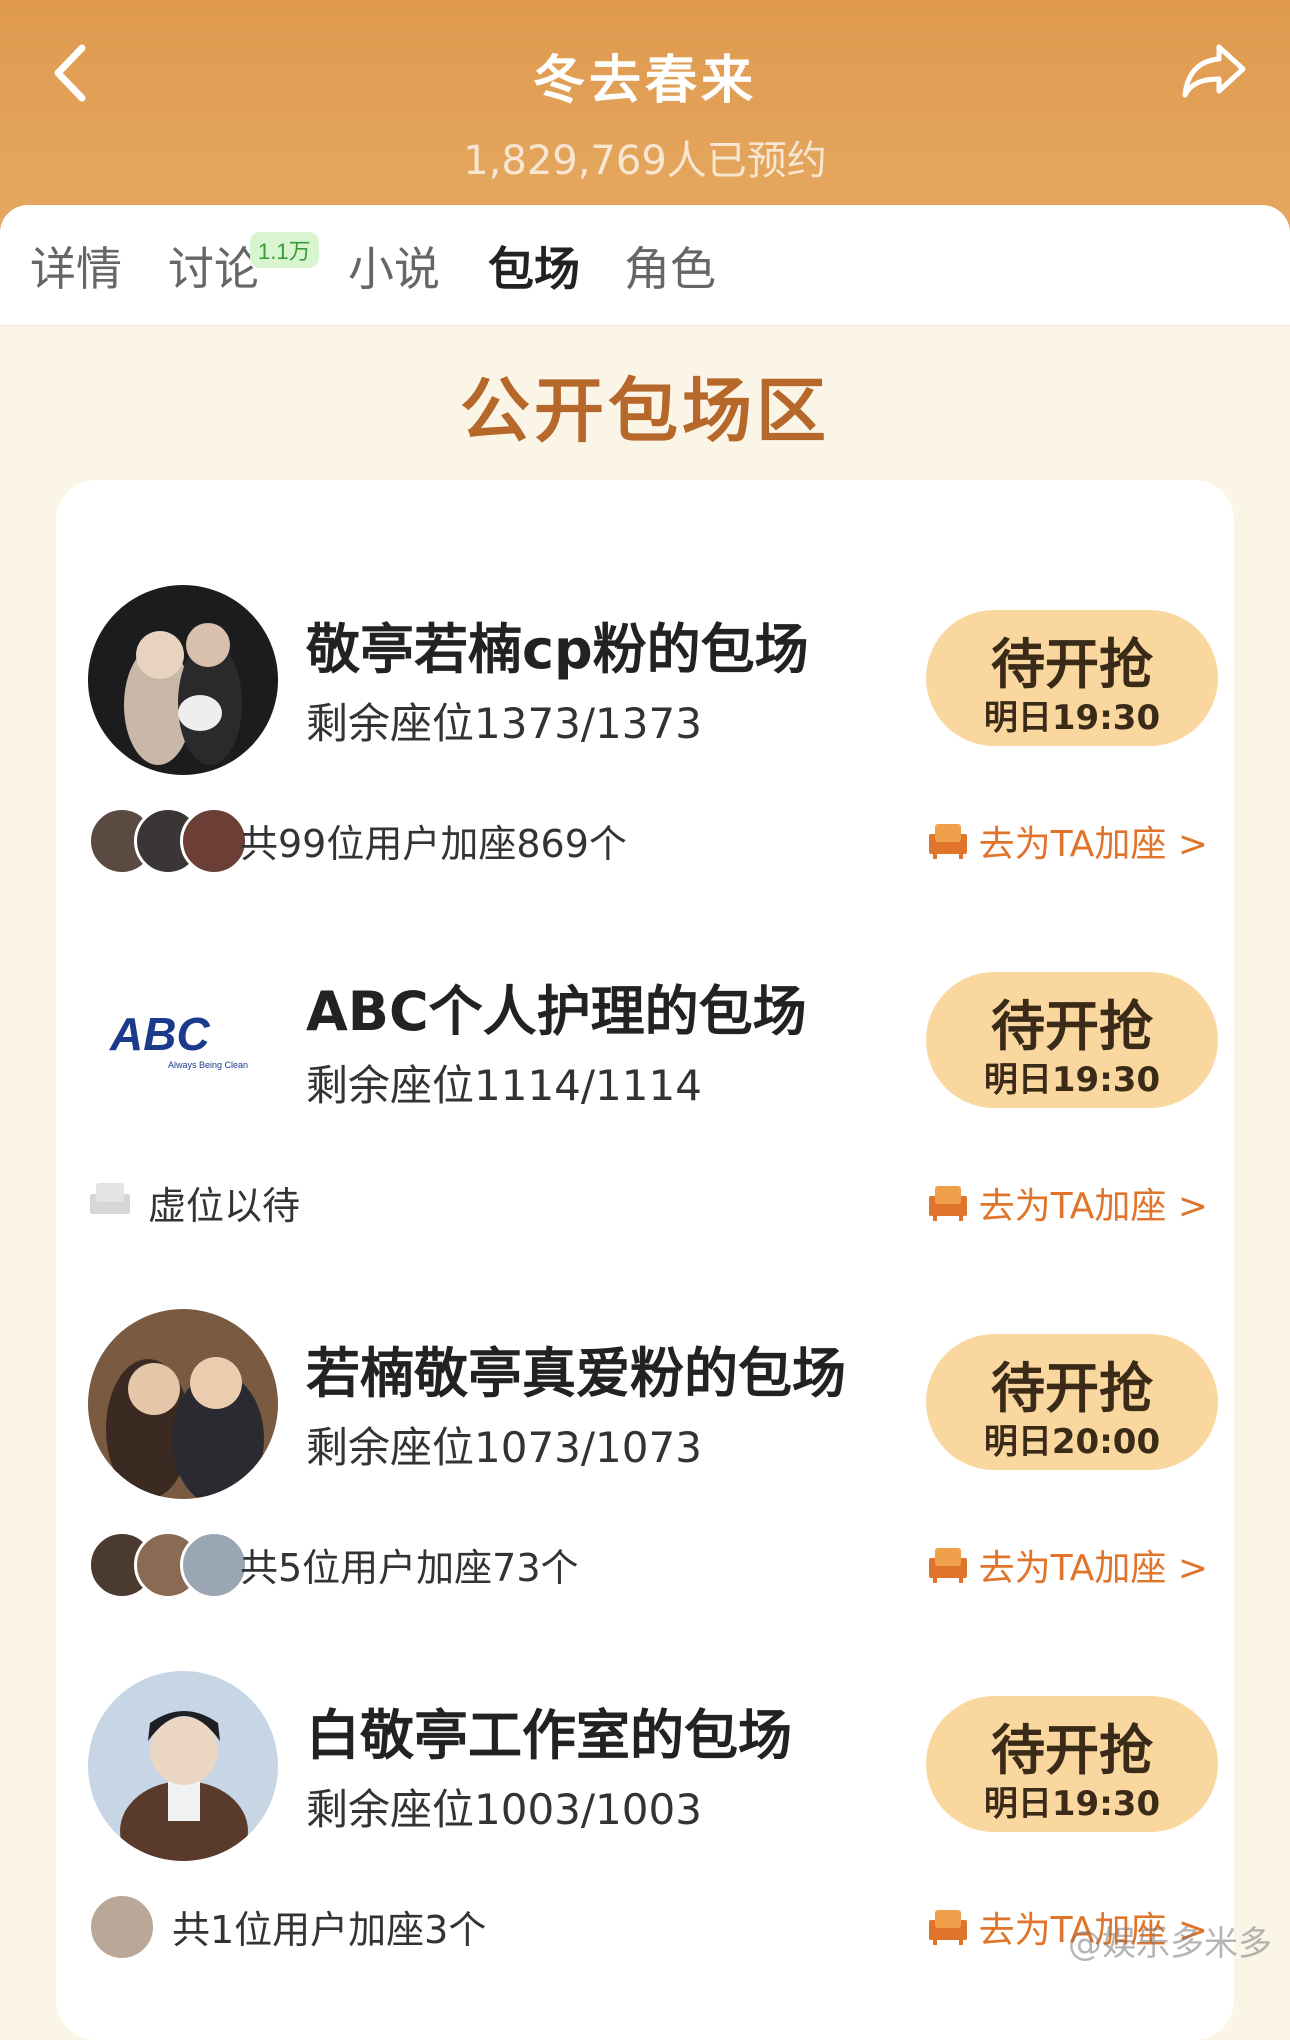  I want to click on screening-title: 白敬亭工作室的包场, so click(549, 1735).